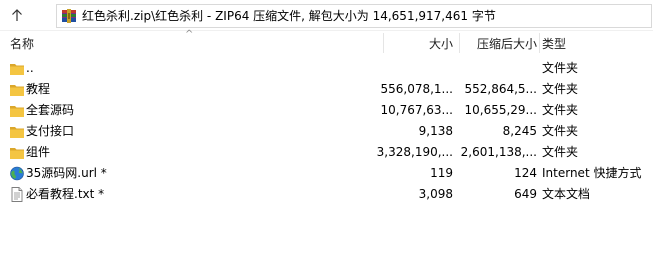  Describe the element at coordinates (507, 44) in the screenshot. I see `column-header-packed: 压缩后大小` at that location.